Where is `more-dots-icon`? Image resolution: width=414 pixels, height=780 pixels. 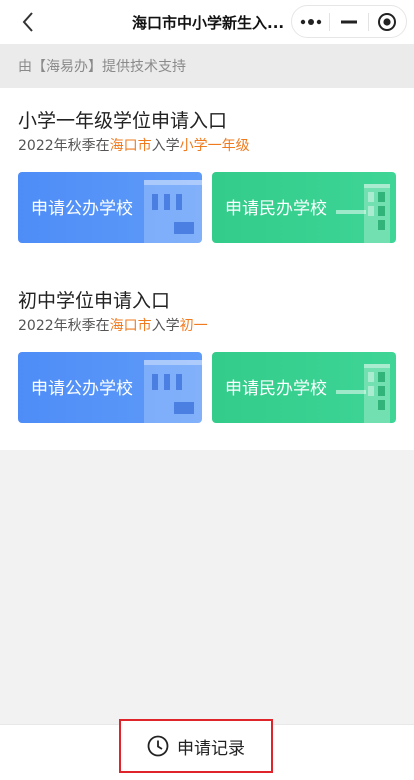
more-dots-icon is located at coordinates (310, 21).